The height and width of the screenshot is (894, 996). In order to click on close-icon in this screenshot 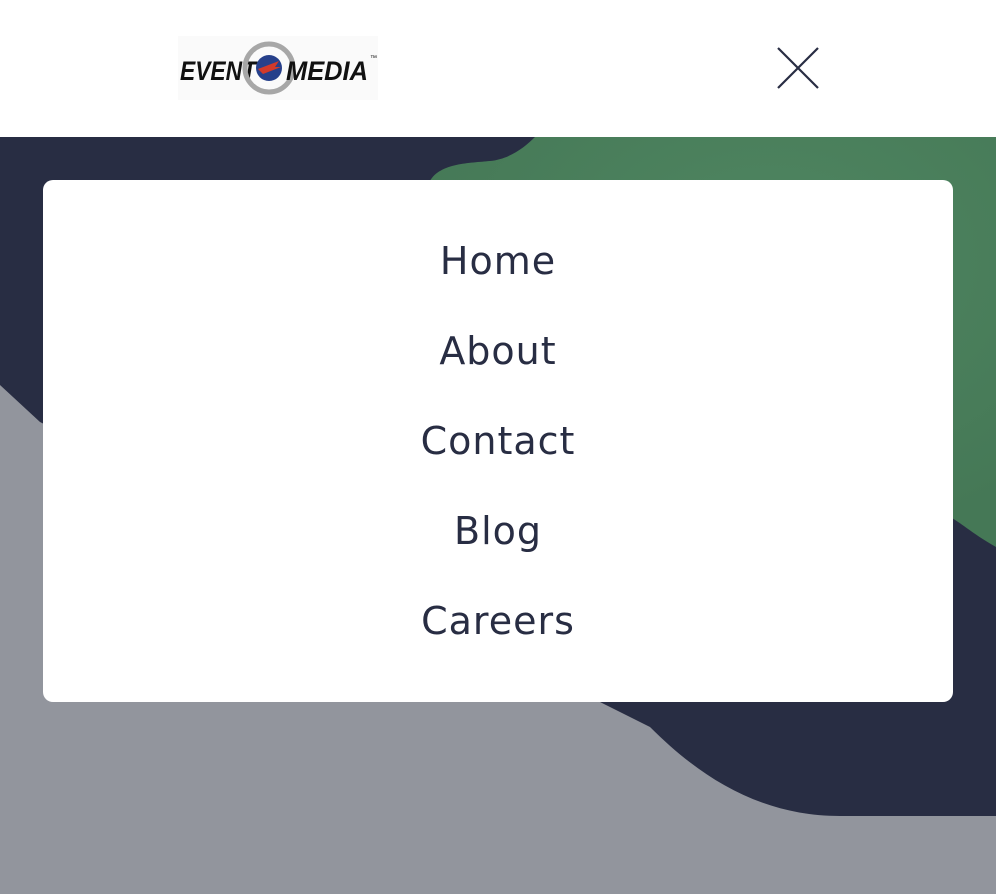, I will do `click(798, 68)`.